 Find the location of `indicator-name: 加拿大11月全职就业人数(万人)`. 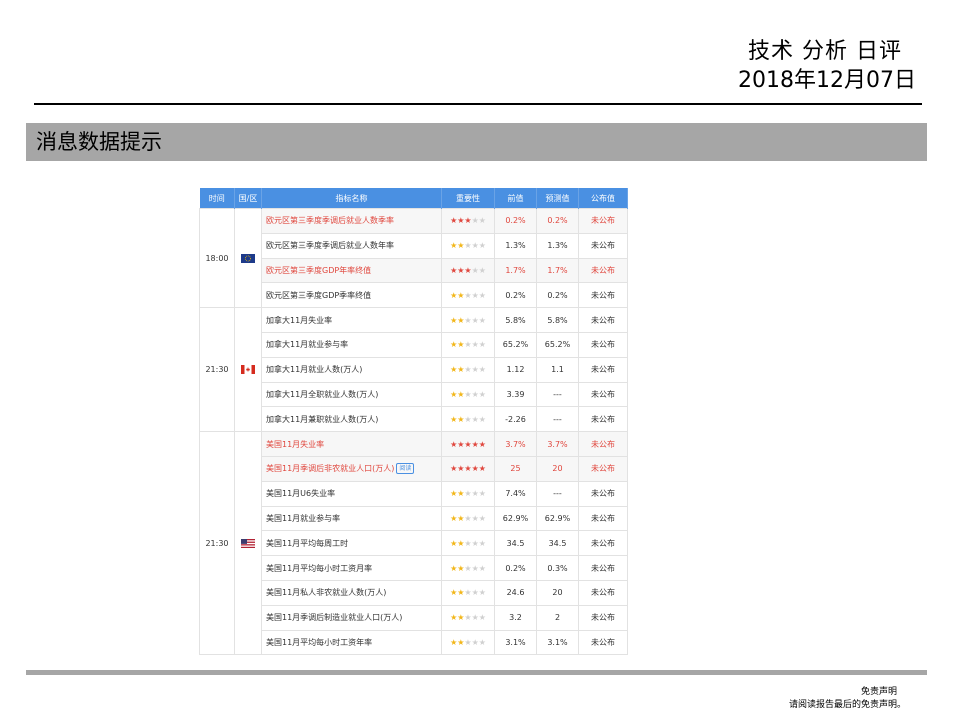

indicator-name: 加拿大11月全职就业人数(万人) is located at coordinates (322, 394).